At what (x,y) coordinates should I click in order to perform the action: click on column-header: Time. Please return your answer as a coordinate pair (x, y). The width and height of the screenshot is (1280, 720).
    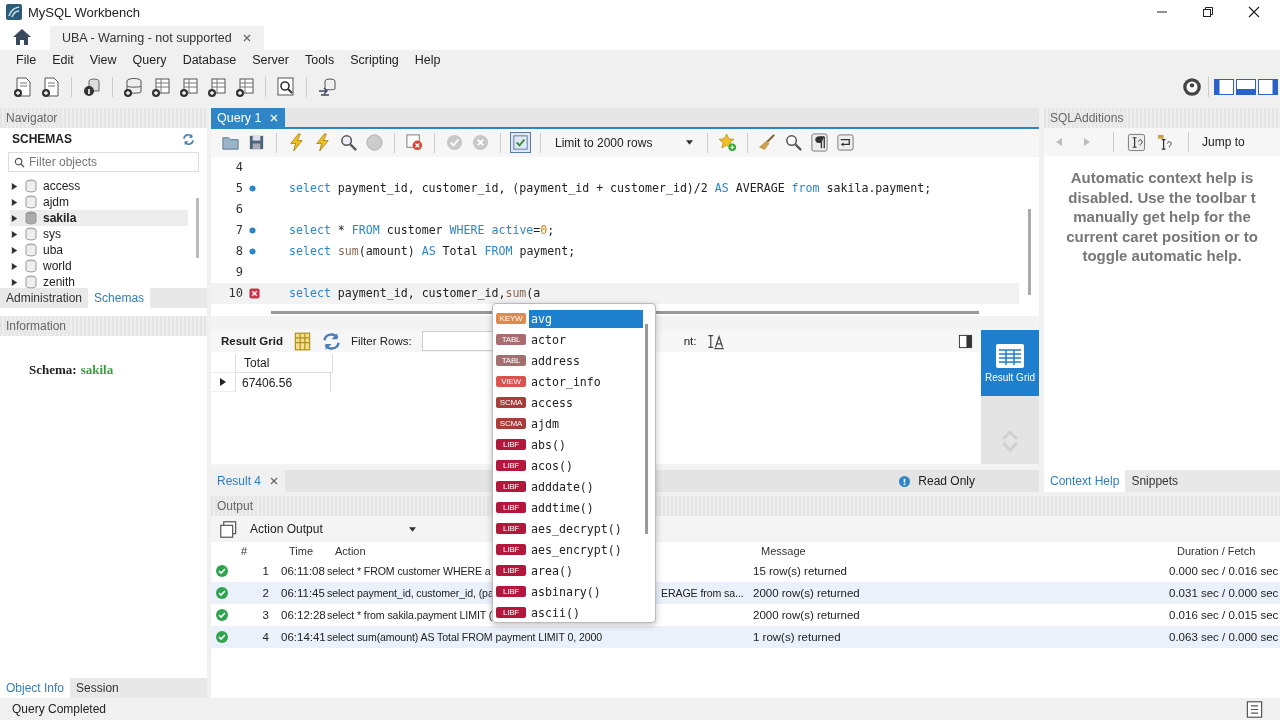
    Looking at the image, I should click on (301, 551).